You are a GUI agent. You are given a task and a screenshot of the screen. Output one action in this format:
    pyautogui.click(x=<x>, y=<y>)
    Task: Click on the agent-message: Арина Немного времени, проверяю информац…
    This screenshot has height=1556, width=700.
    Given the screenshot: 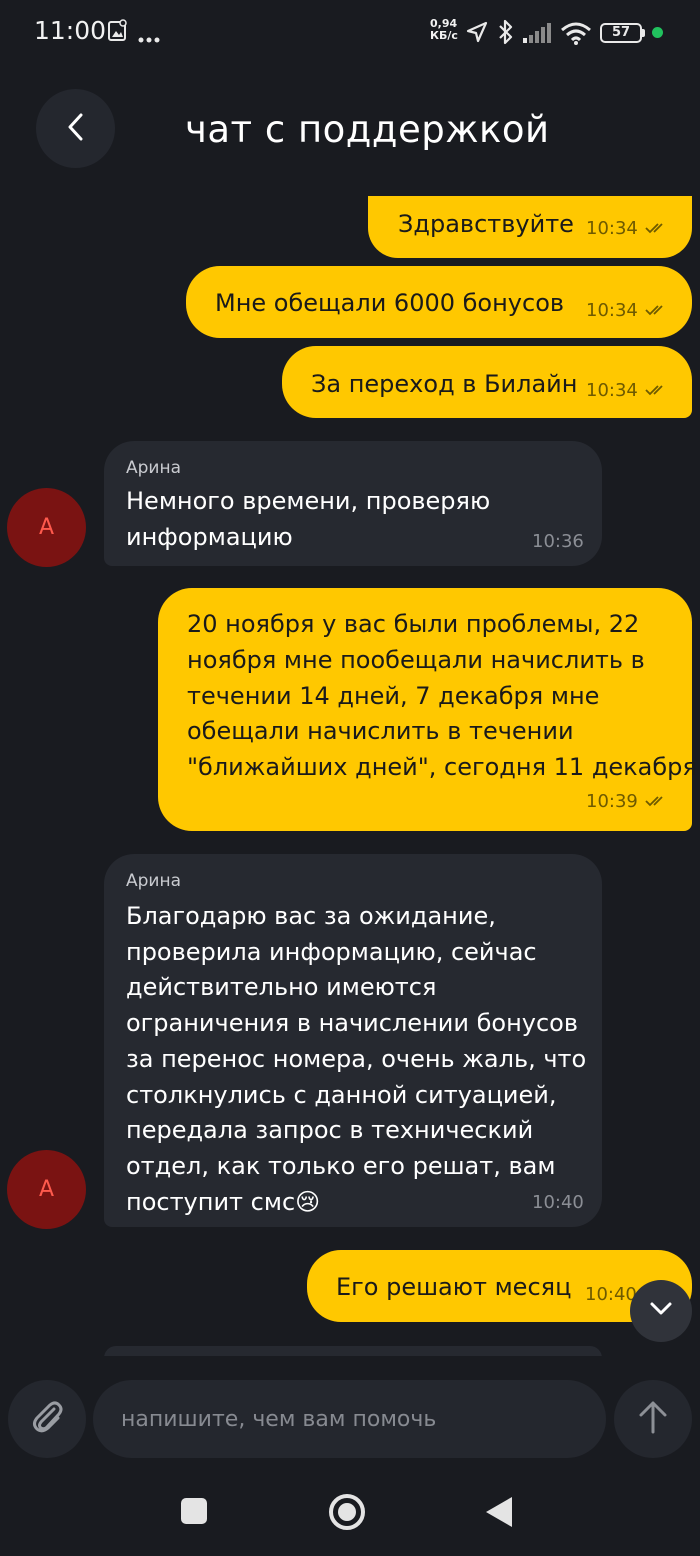 What is the action you would take?
    pyautogui.click(x=353, y=503)
    